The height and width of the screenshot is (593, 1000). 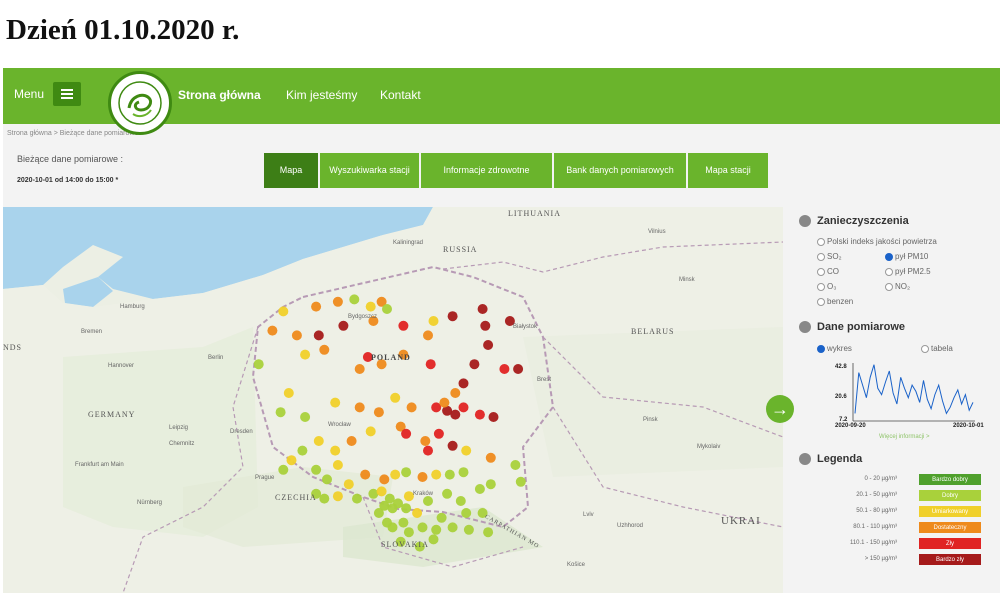 I want to click on tab-health-info: Informacje zdrowotne, so click(x=486, y=170).